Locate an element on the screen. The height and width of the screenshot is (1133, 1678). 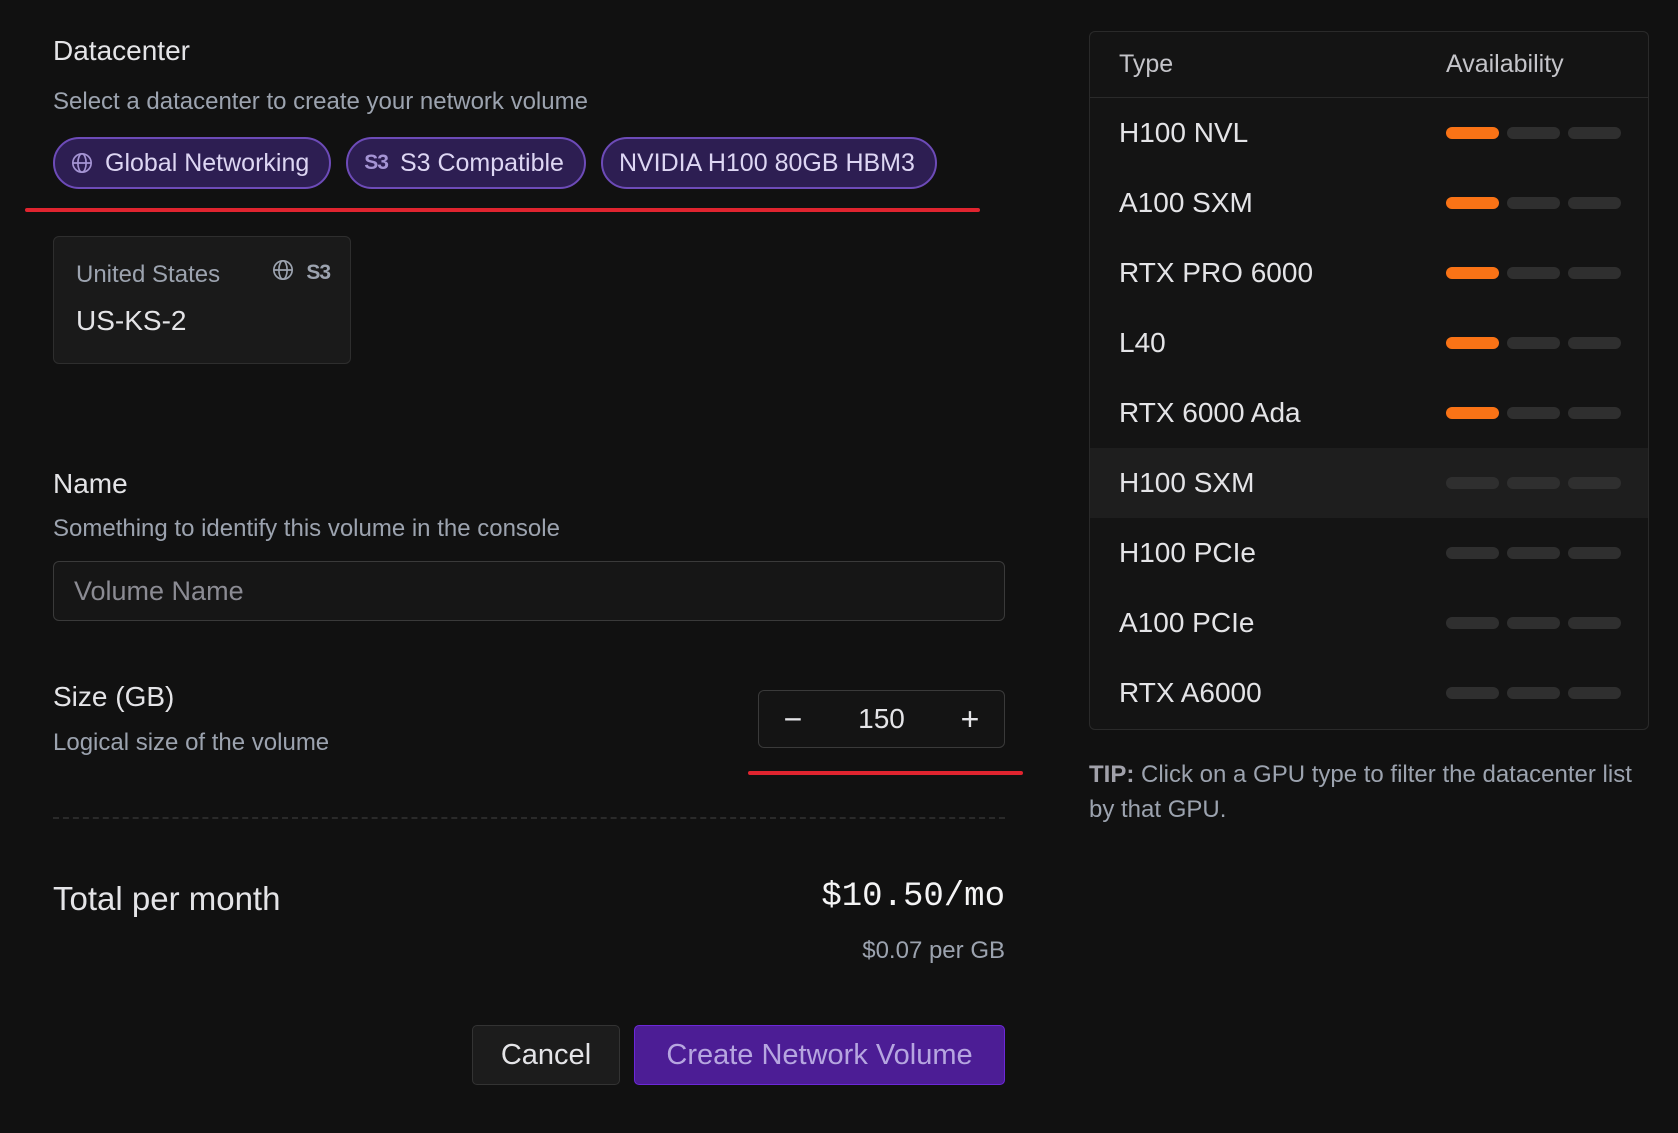
filter-chip-s3-compatible: S3 S3 Compatible is located at coordinates (466, 163).